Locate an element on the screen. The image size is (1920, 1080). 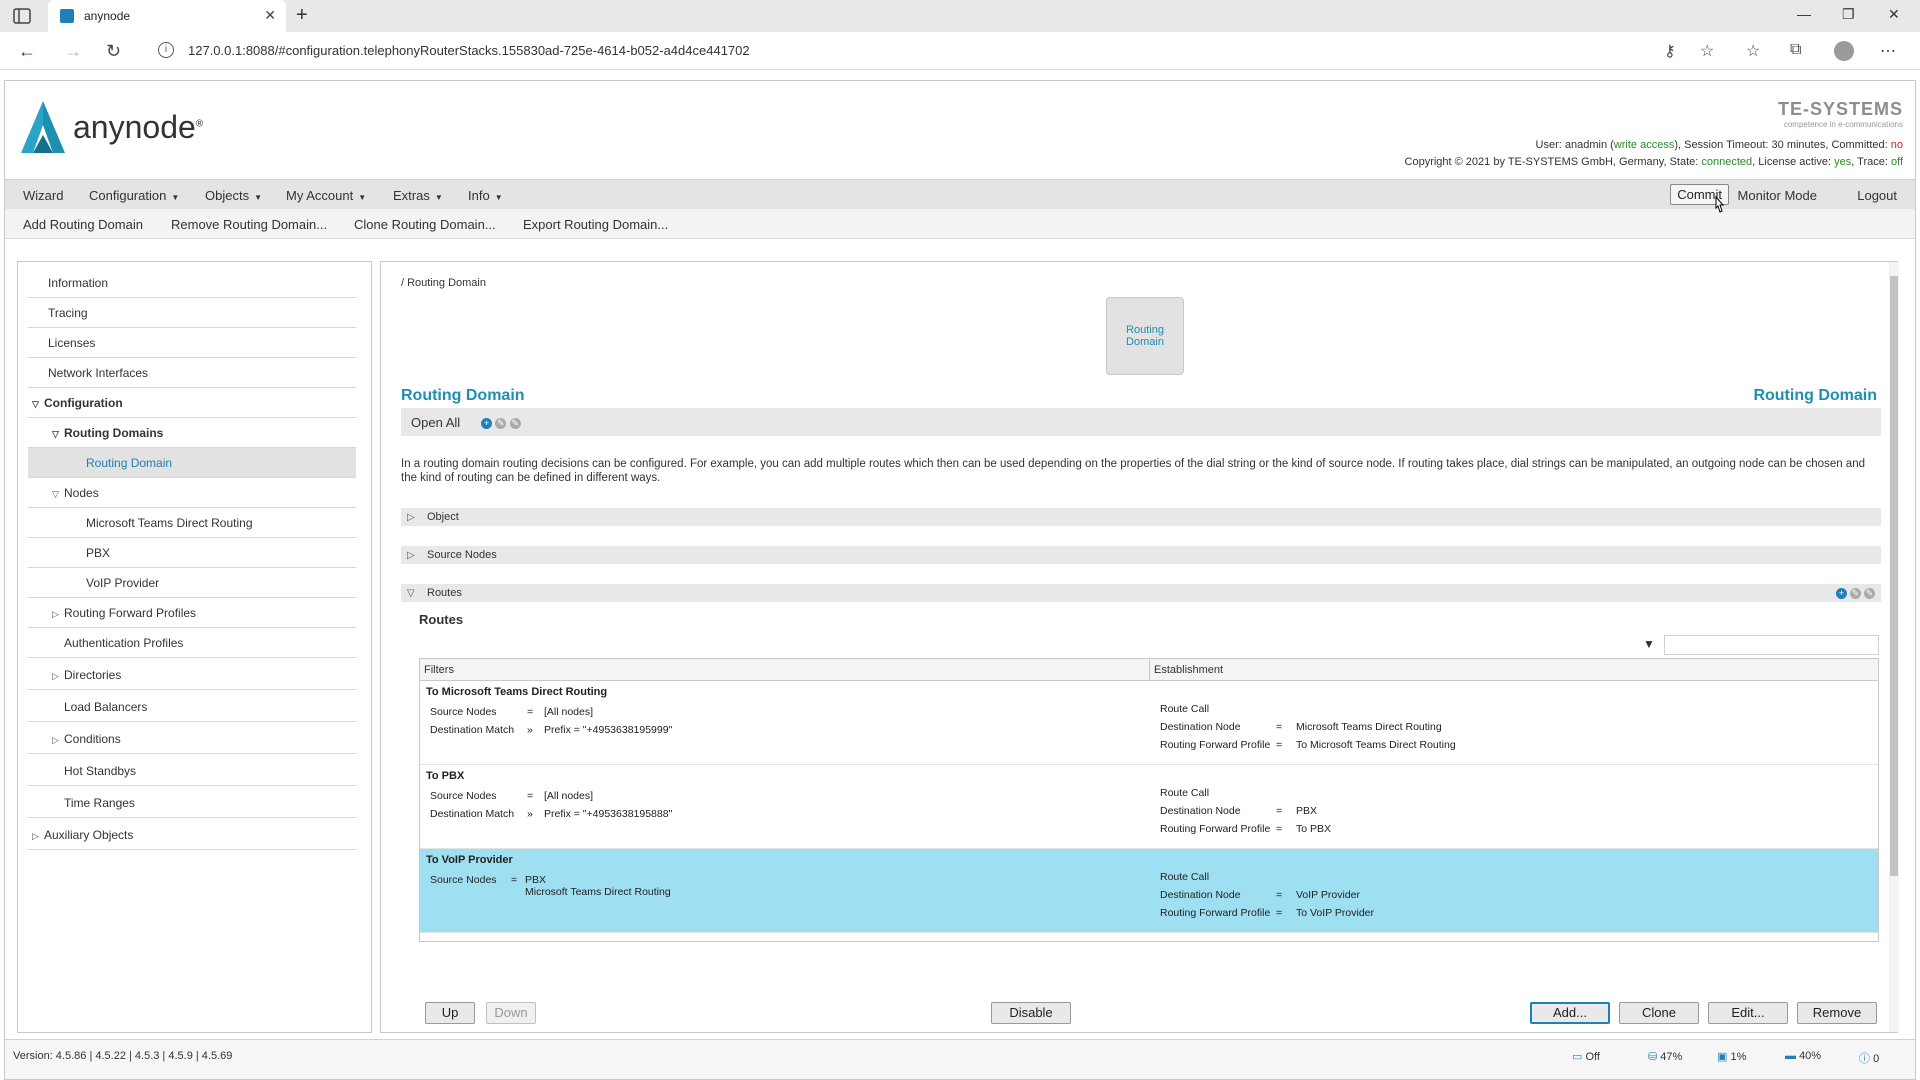
remove-route-button: Remove is located at coordinates (1837, 1013).